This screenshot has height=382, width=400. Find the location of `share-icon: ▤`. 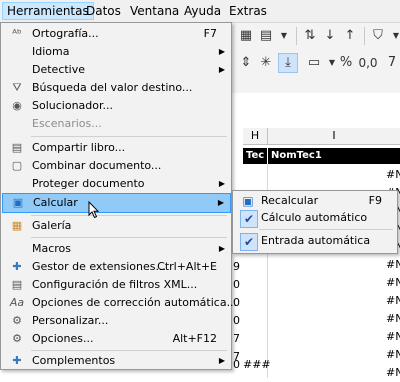

share-icon: ▤ is located at coordinates (17, 147).